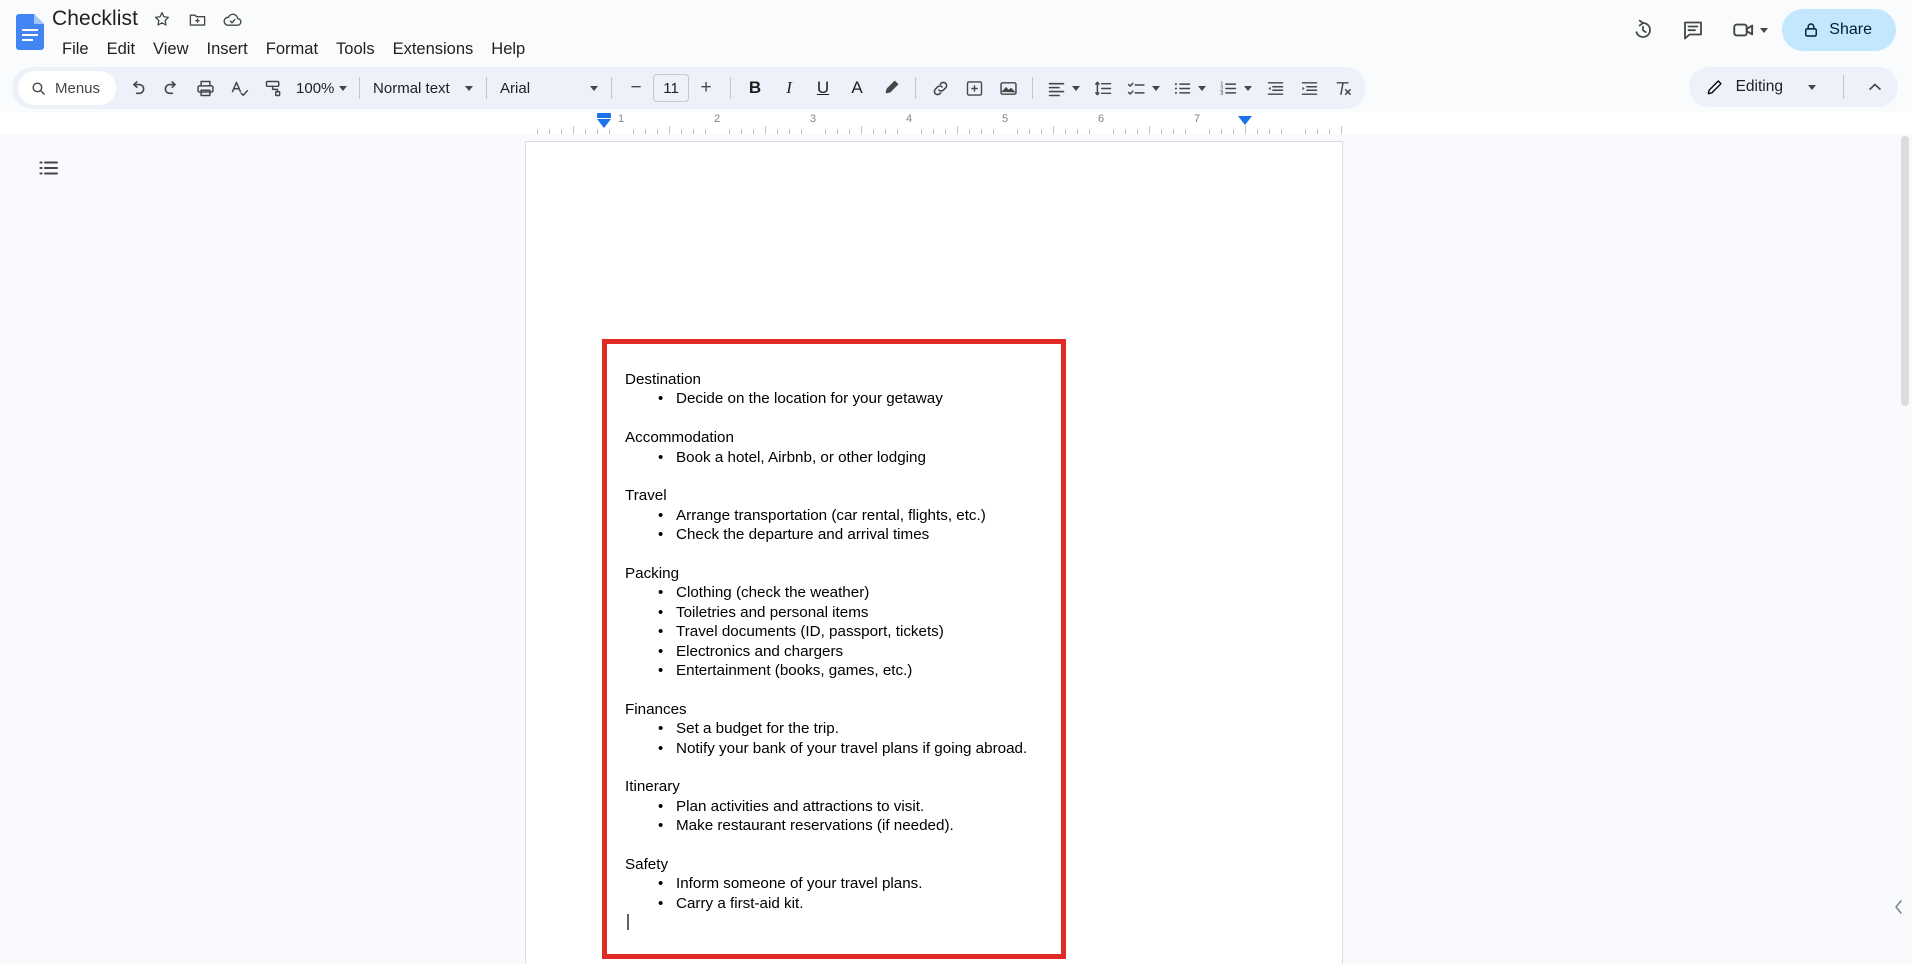 This screenshot has height=964, width=1912. Describe the element at coordinates (121, 49) in the screenshot. I see `menu-edit: Edit` at that location.